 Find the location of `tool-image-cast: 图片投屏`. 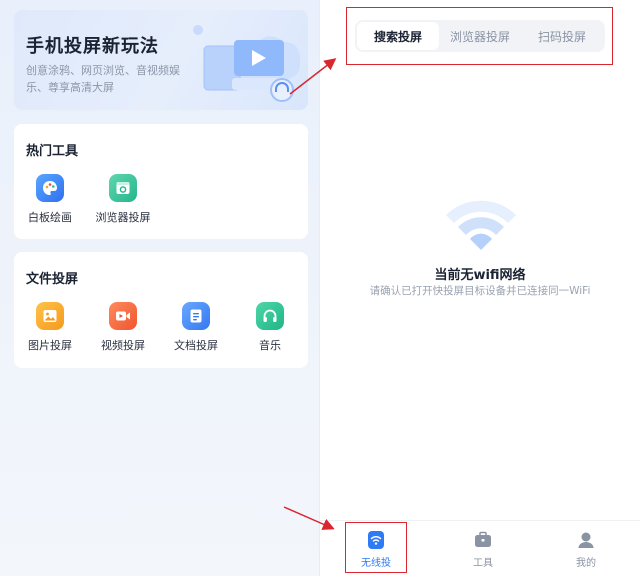

tool-image-cast: 图片投屏 is located at coordinates (50, 327).